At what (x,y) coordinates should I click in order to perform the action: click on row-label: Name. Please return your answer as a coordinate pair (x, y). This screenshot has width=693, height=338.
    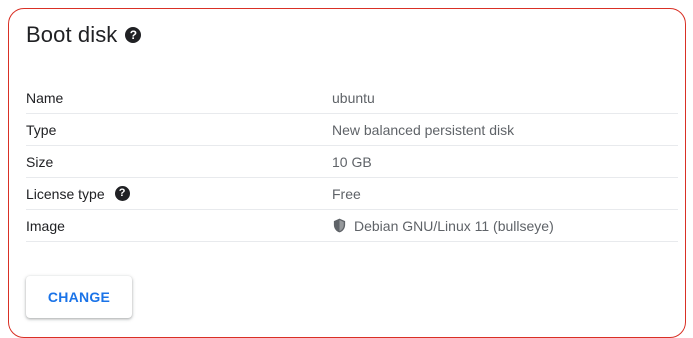
    Looking at the image, I should click on (45, 97).